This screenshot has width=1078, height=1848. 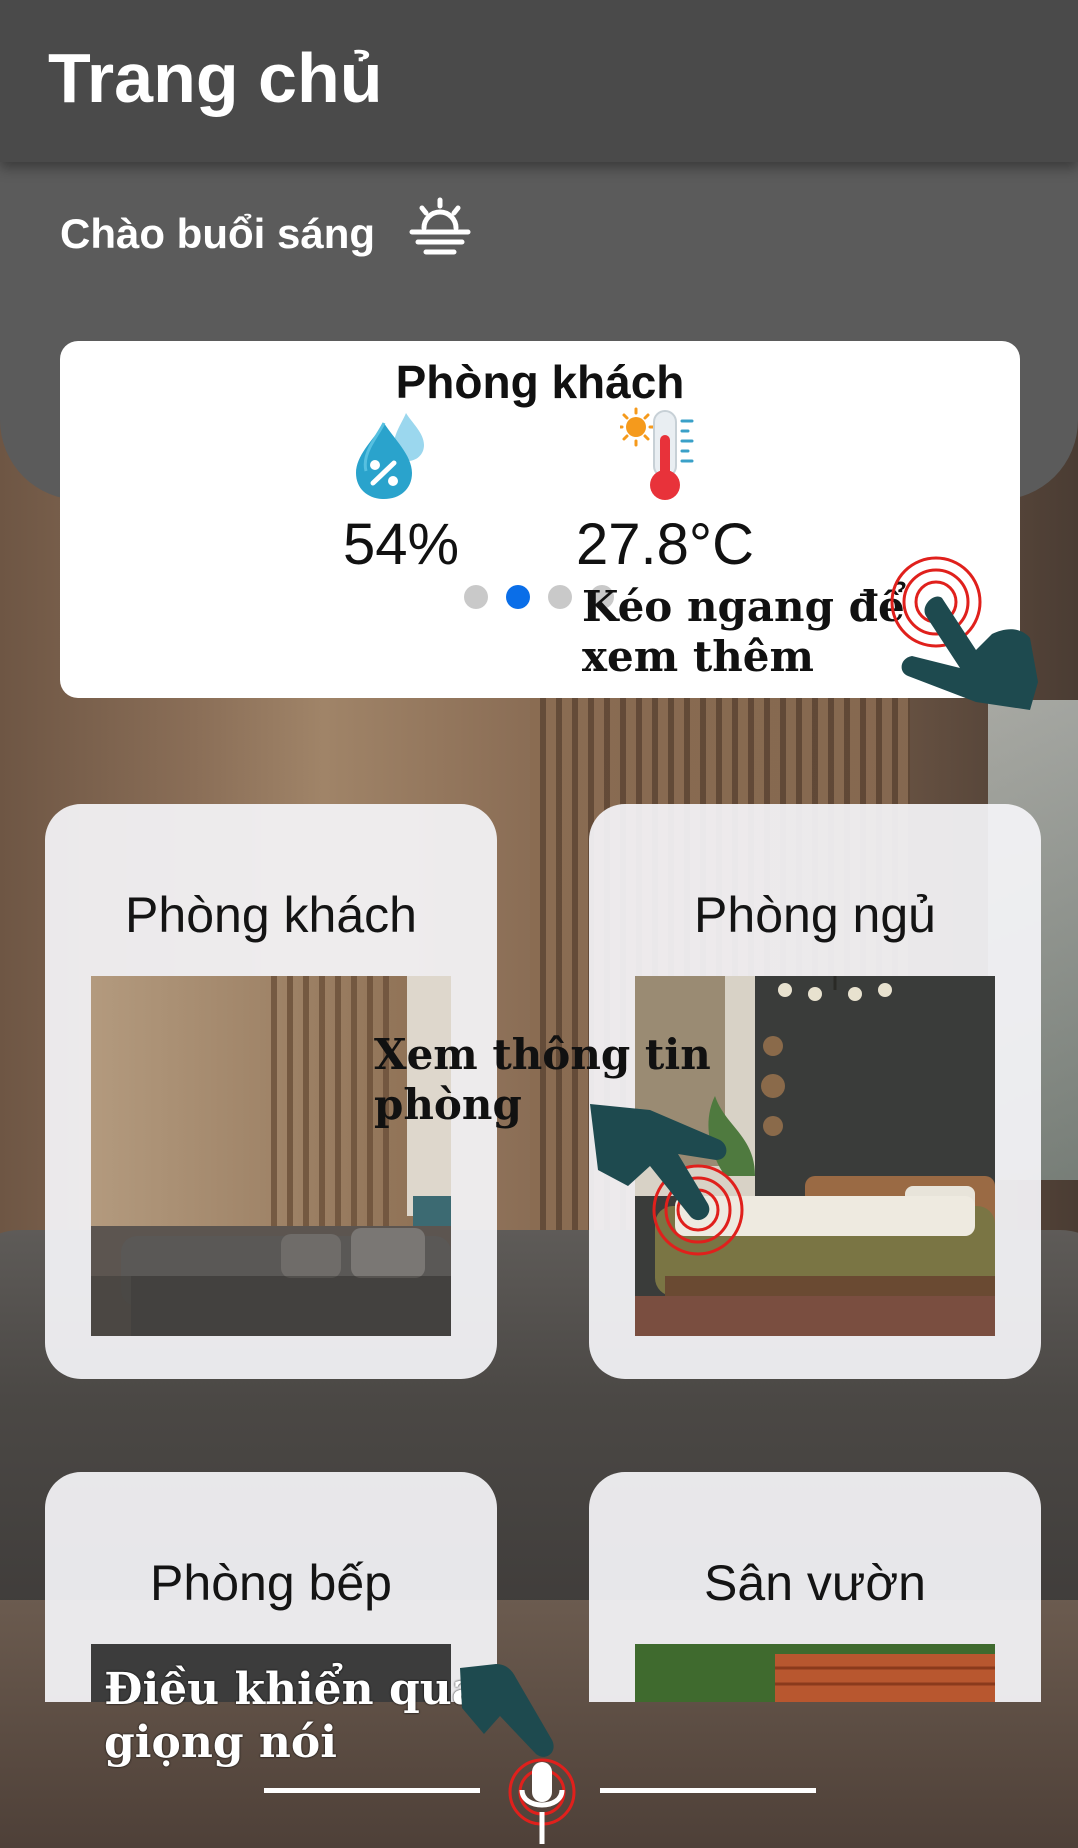 What do you see at coordinates (698, 657) in the screenshot?
I see `swipe-hint-line2: xem thêm` at bounding box center [698, 657].